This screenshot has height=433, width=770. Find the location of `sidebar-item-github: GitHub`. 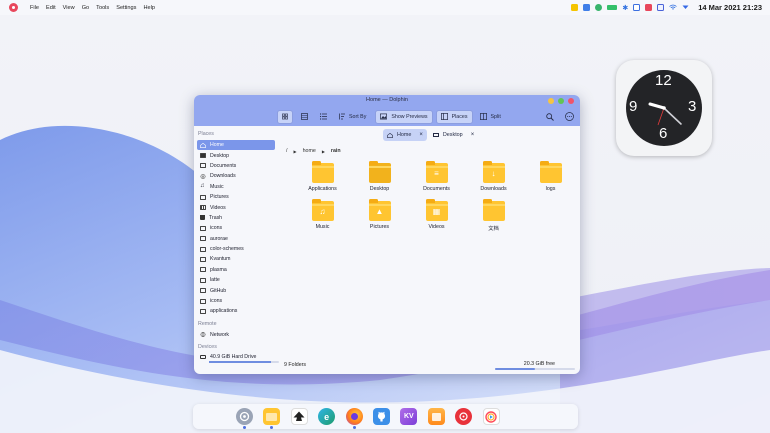

sidebar-item-github: GitHub is located at coordinates (236, 290).